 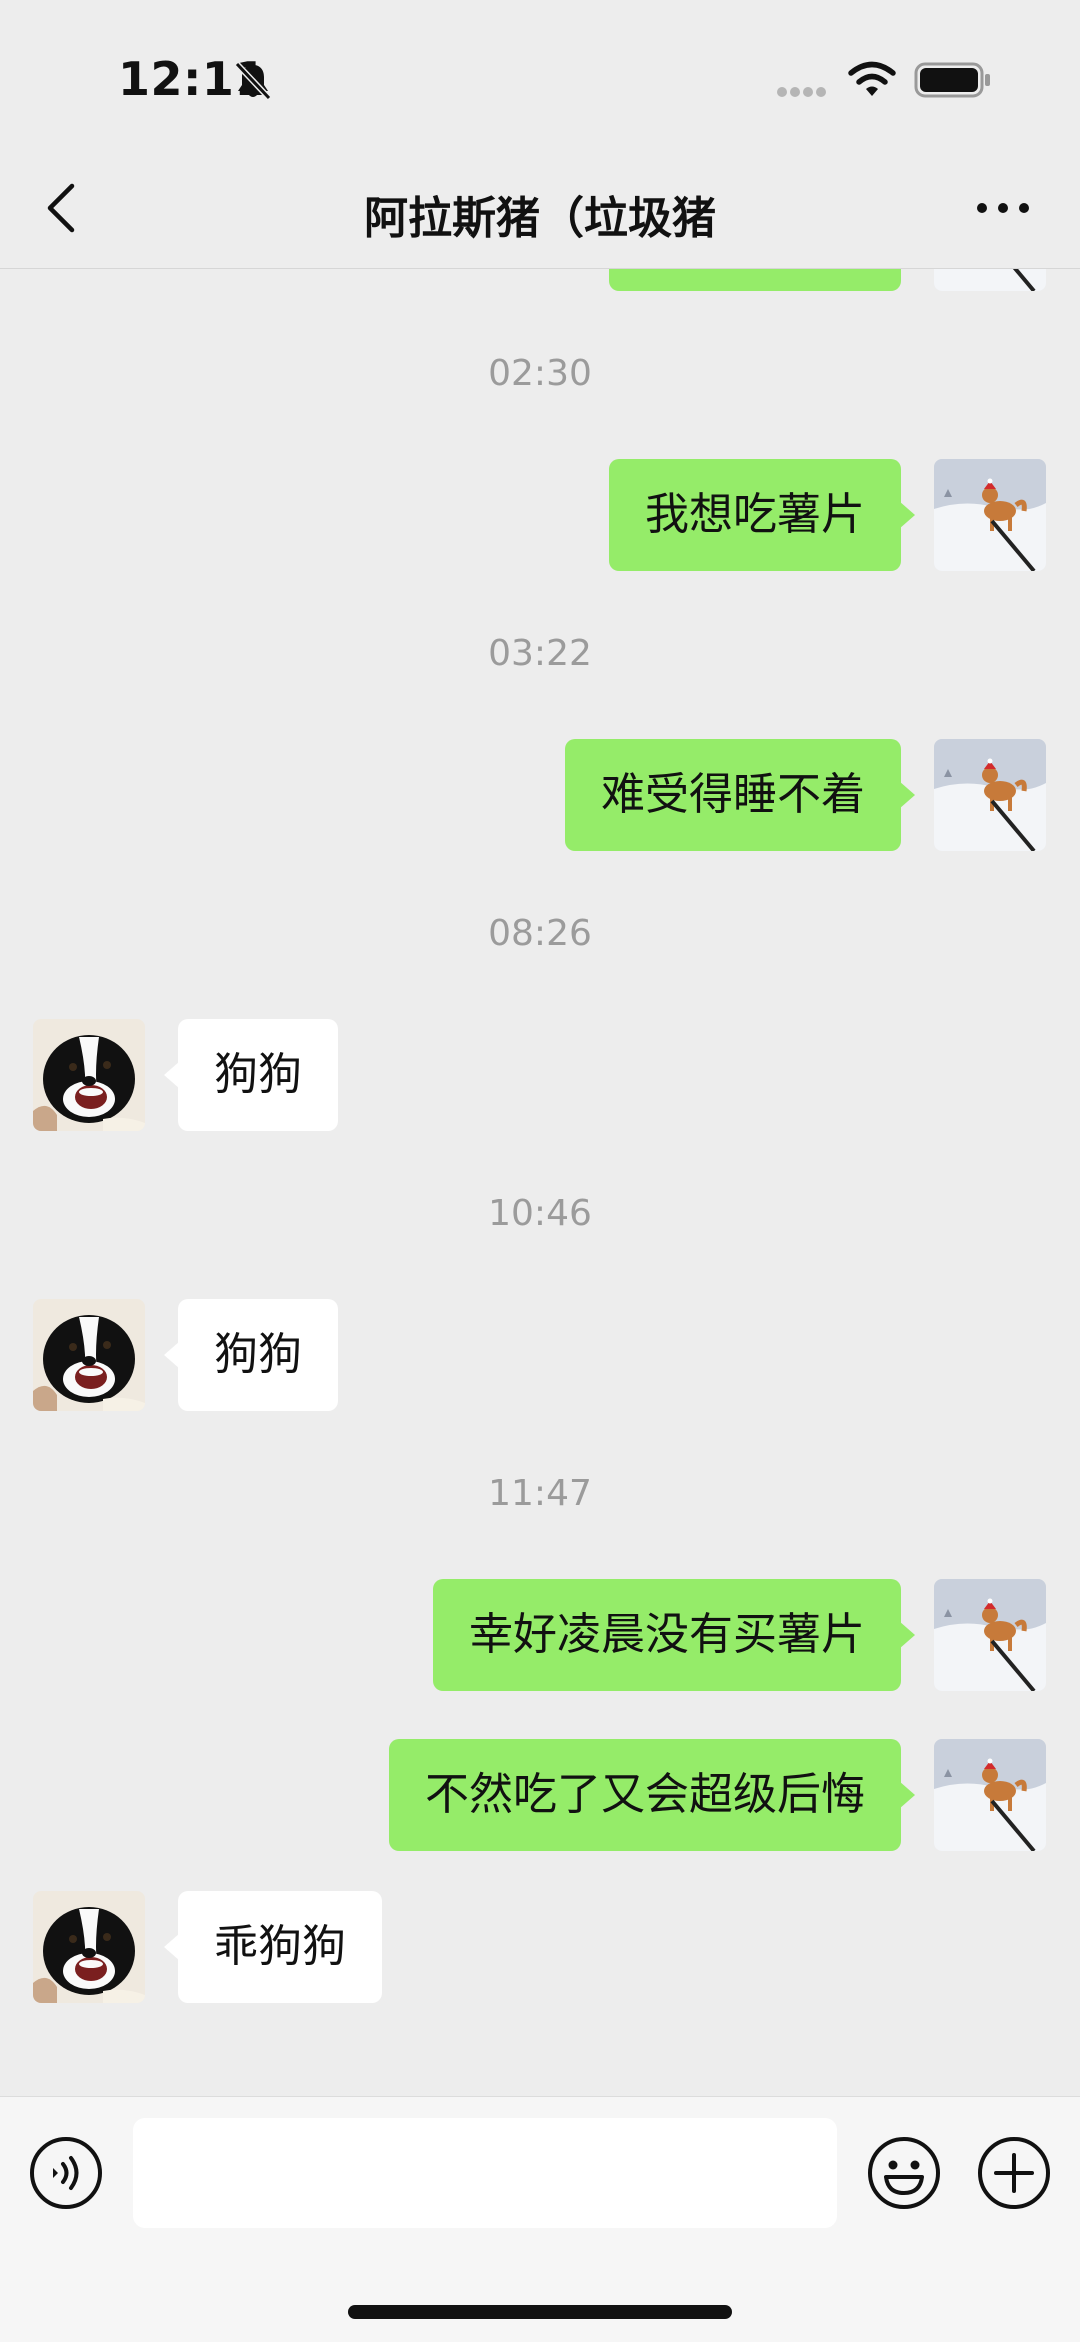 I want to click on mute-bell-icon, so click(x=253, y=81).